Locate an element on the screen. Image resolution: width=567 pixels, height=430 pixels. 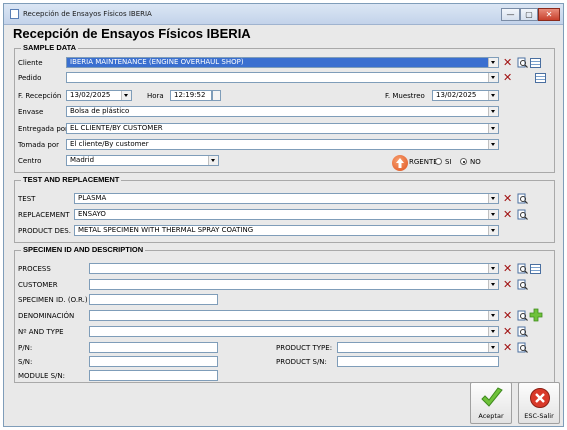
arrow-up-icon is located at coordinates (400, 163).